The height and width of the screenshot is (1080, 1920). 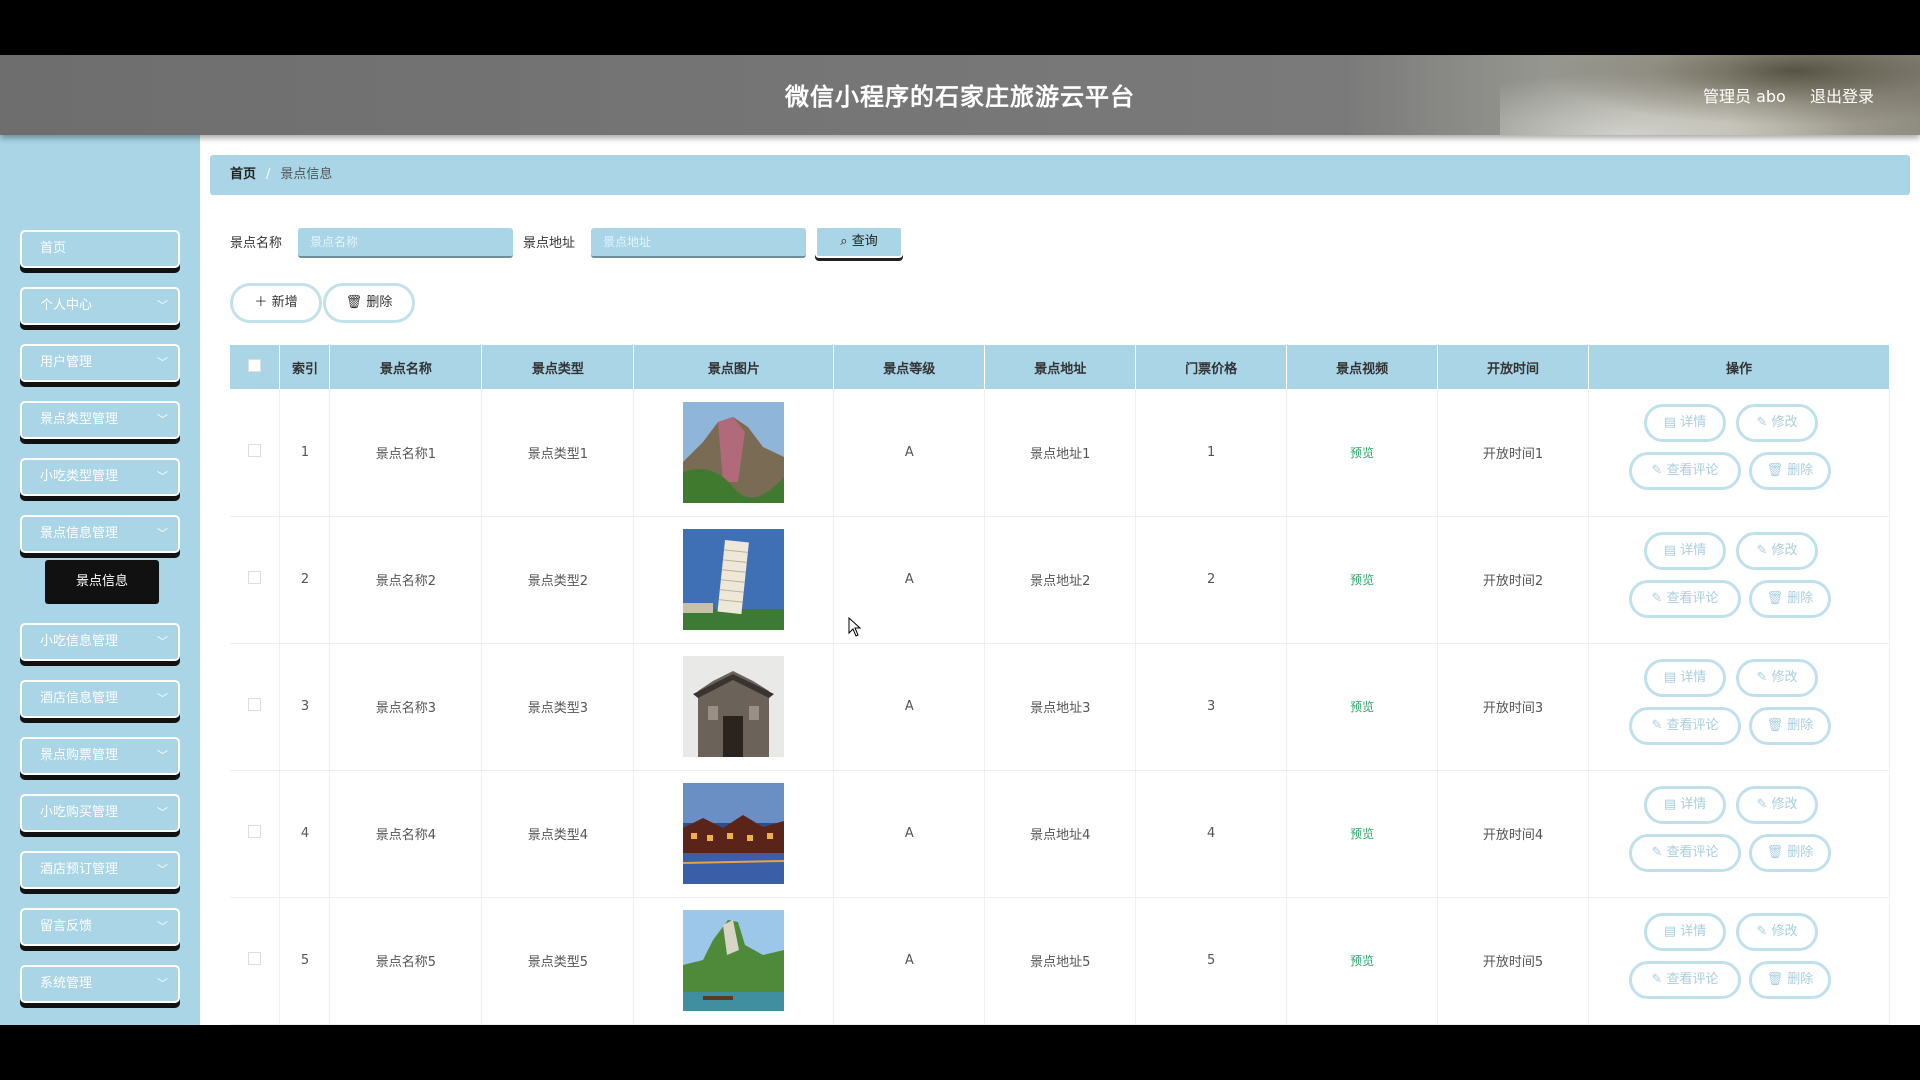 I want to click on breadcrumb-current: 景点信息, so click(x=306, y=174).